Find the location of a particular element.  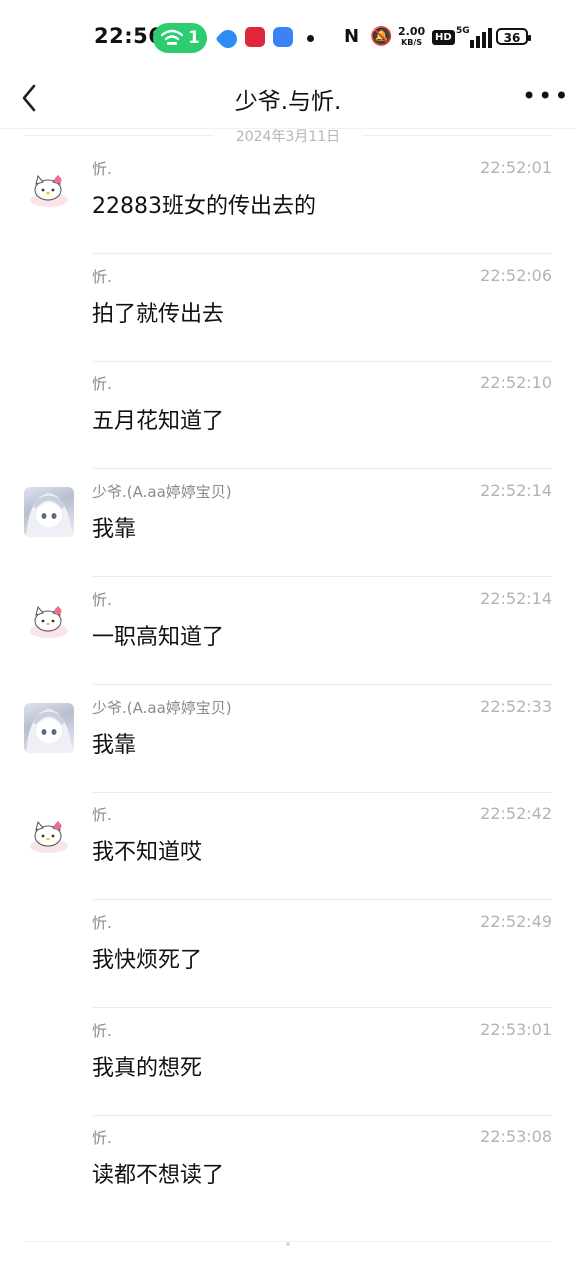

hd-badge: HD is located at coordinates (443, 37).